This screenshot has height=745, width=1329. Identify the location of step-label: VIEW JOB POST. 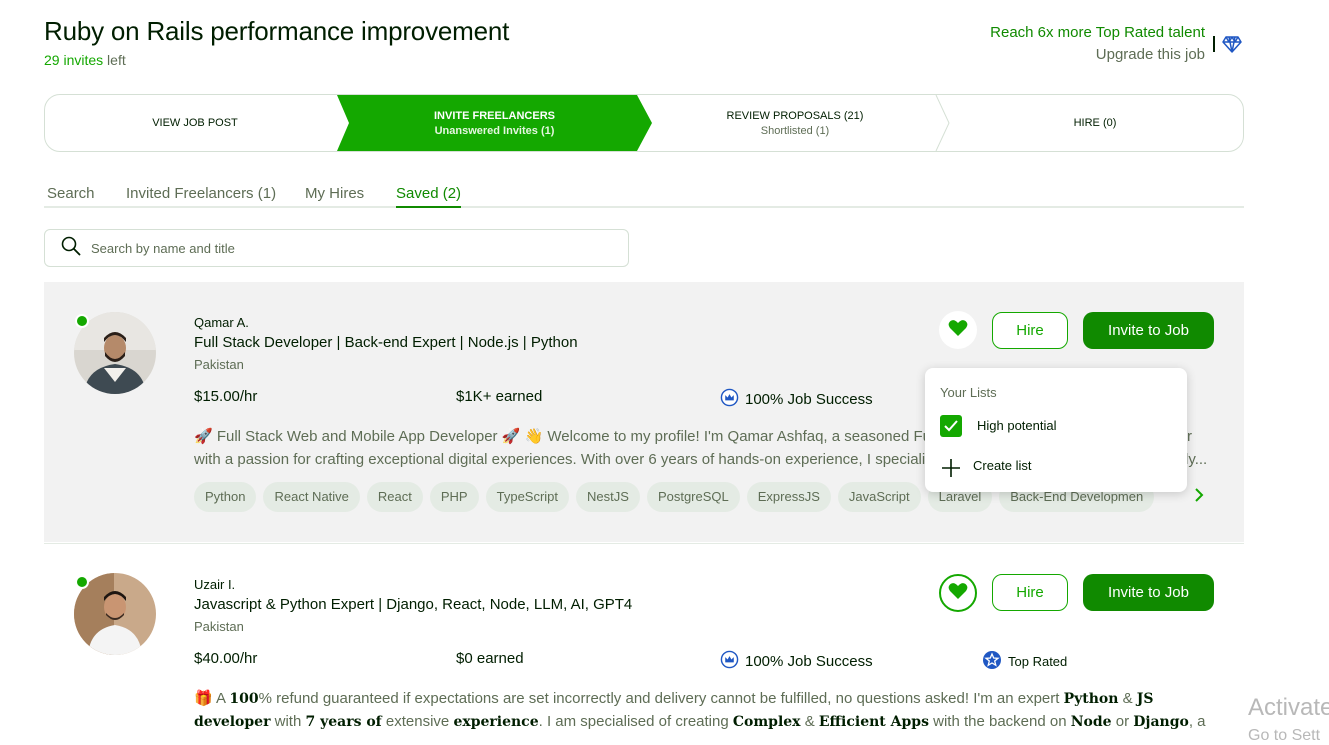
(195, 123).